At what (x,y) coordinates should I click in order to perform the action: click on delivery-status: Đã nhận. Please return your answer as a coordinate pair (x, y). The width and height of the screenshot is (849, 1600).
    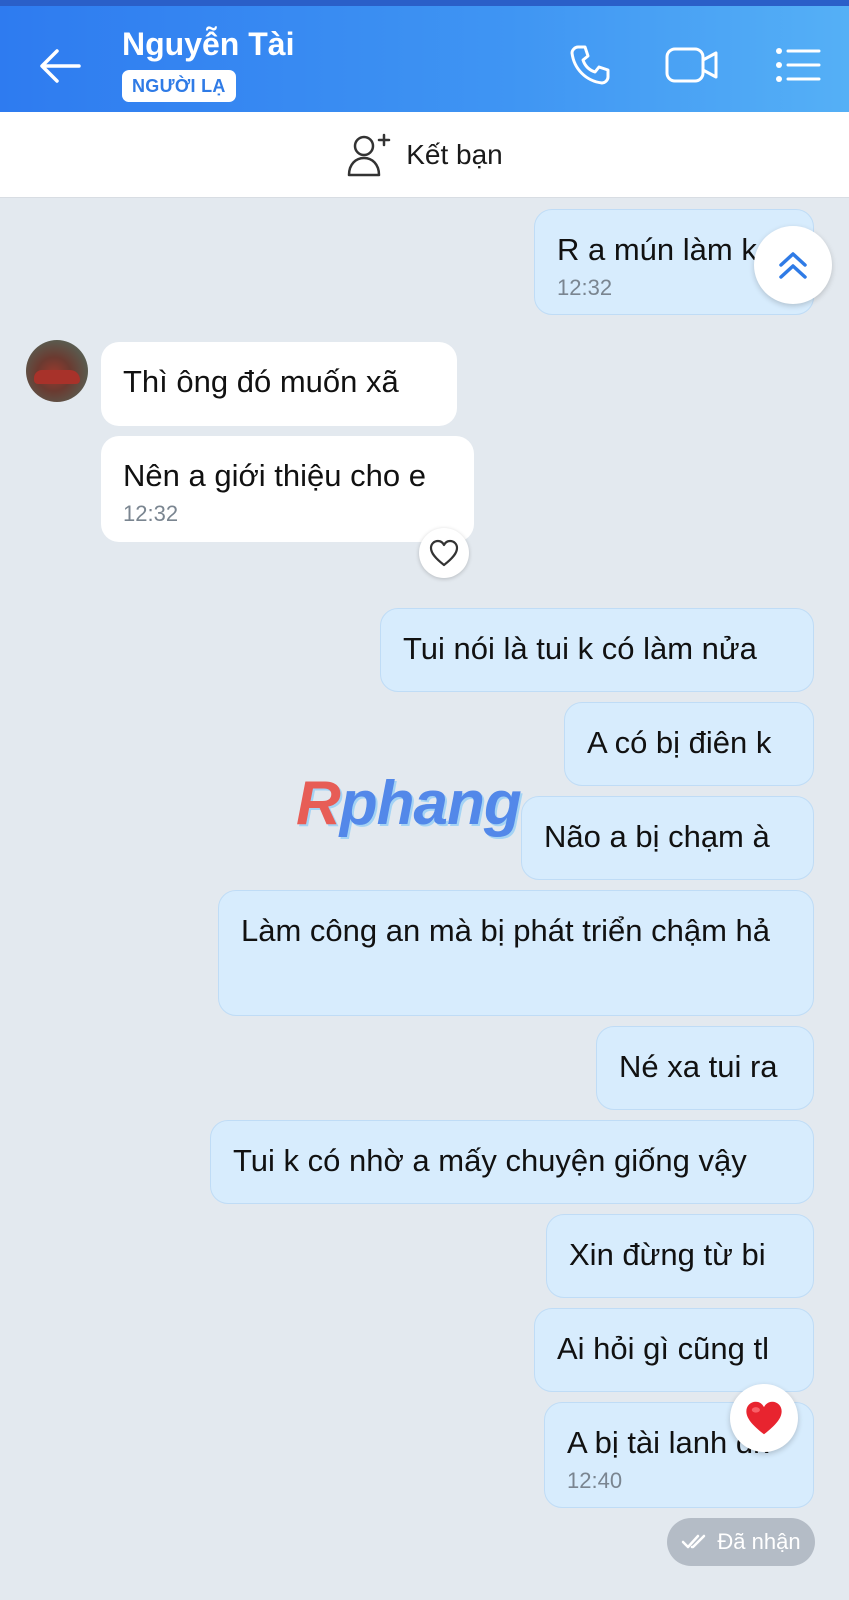
    Looking at the image, I should click on (741, 1542).